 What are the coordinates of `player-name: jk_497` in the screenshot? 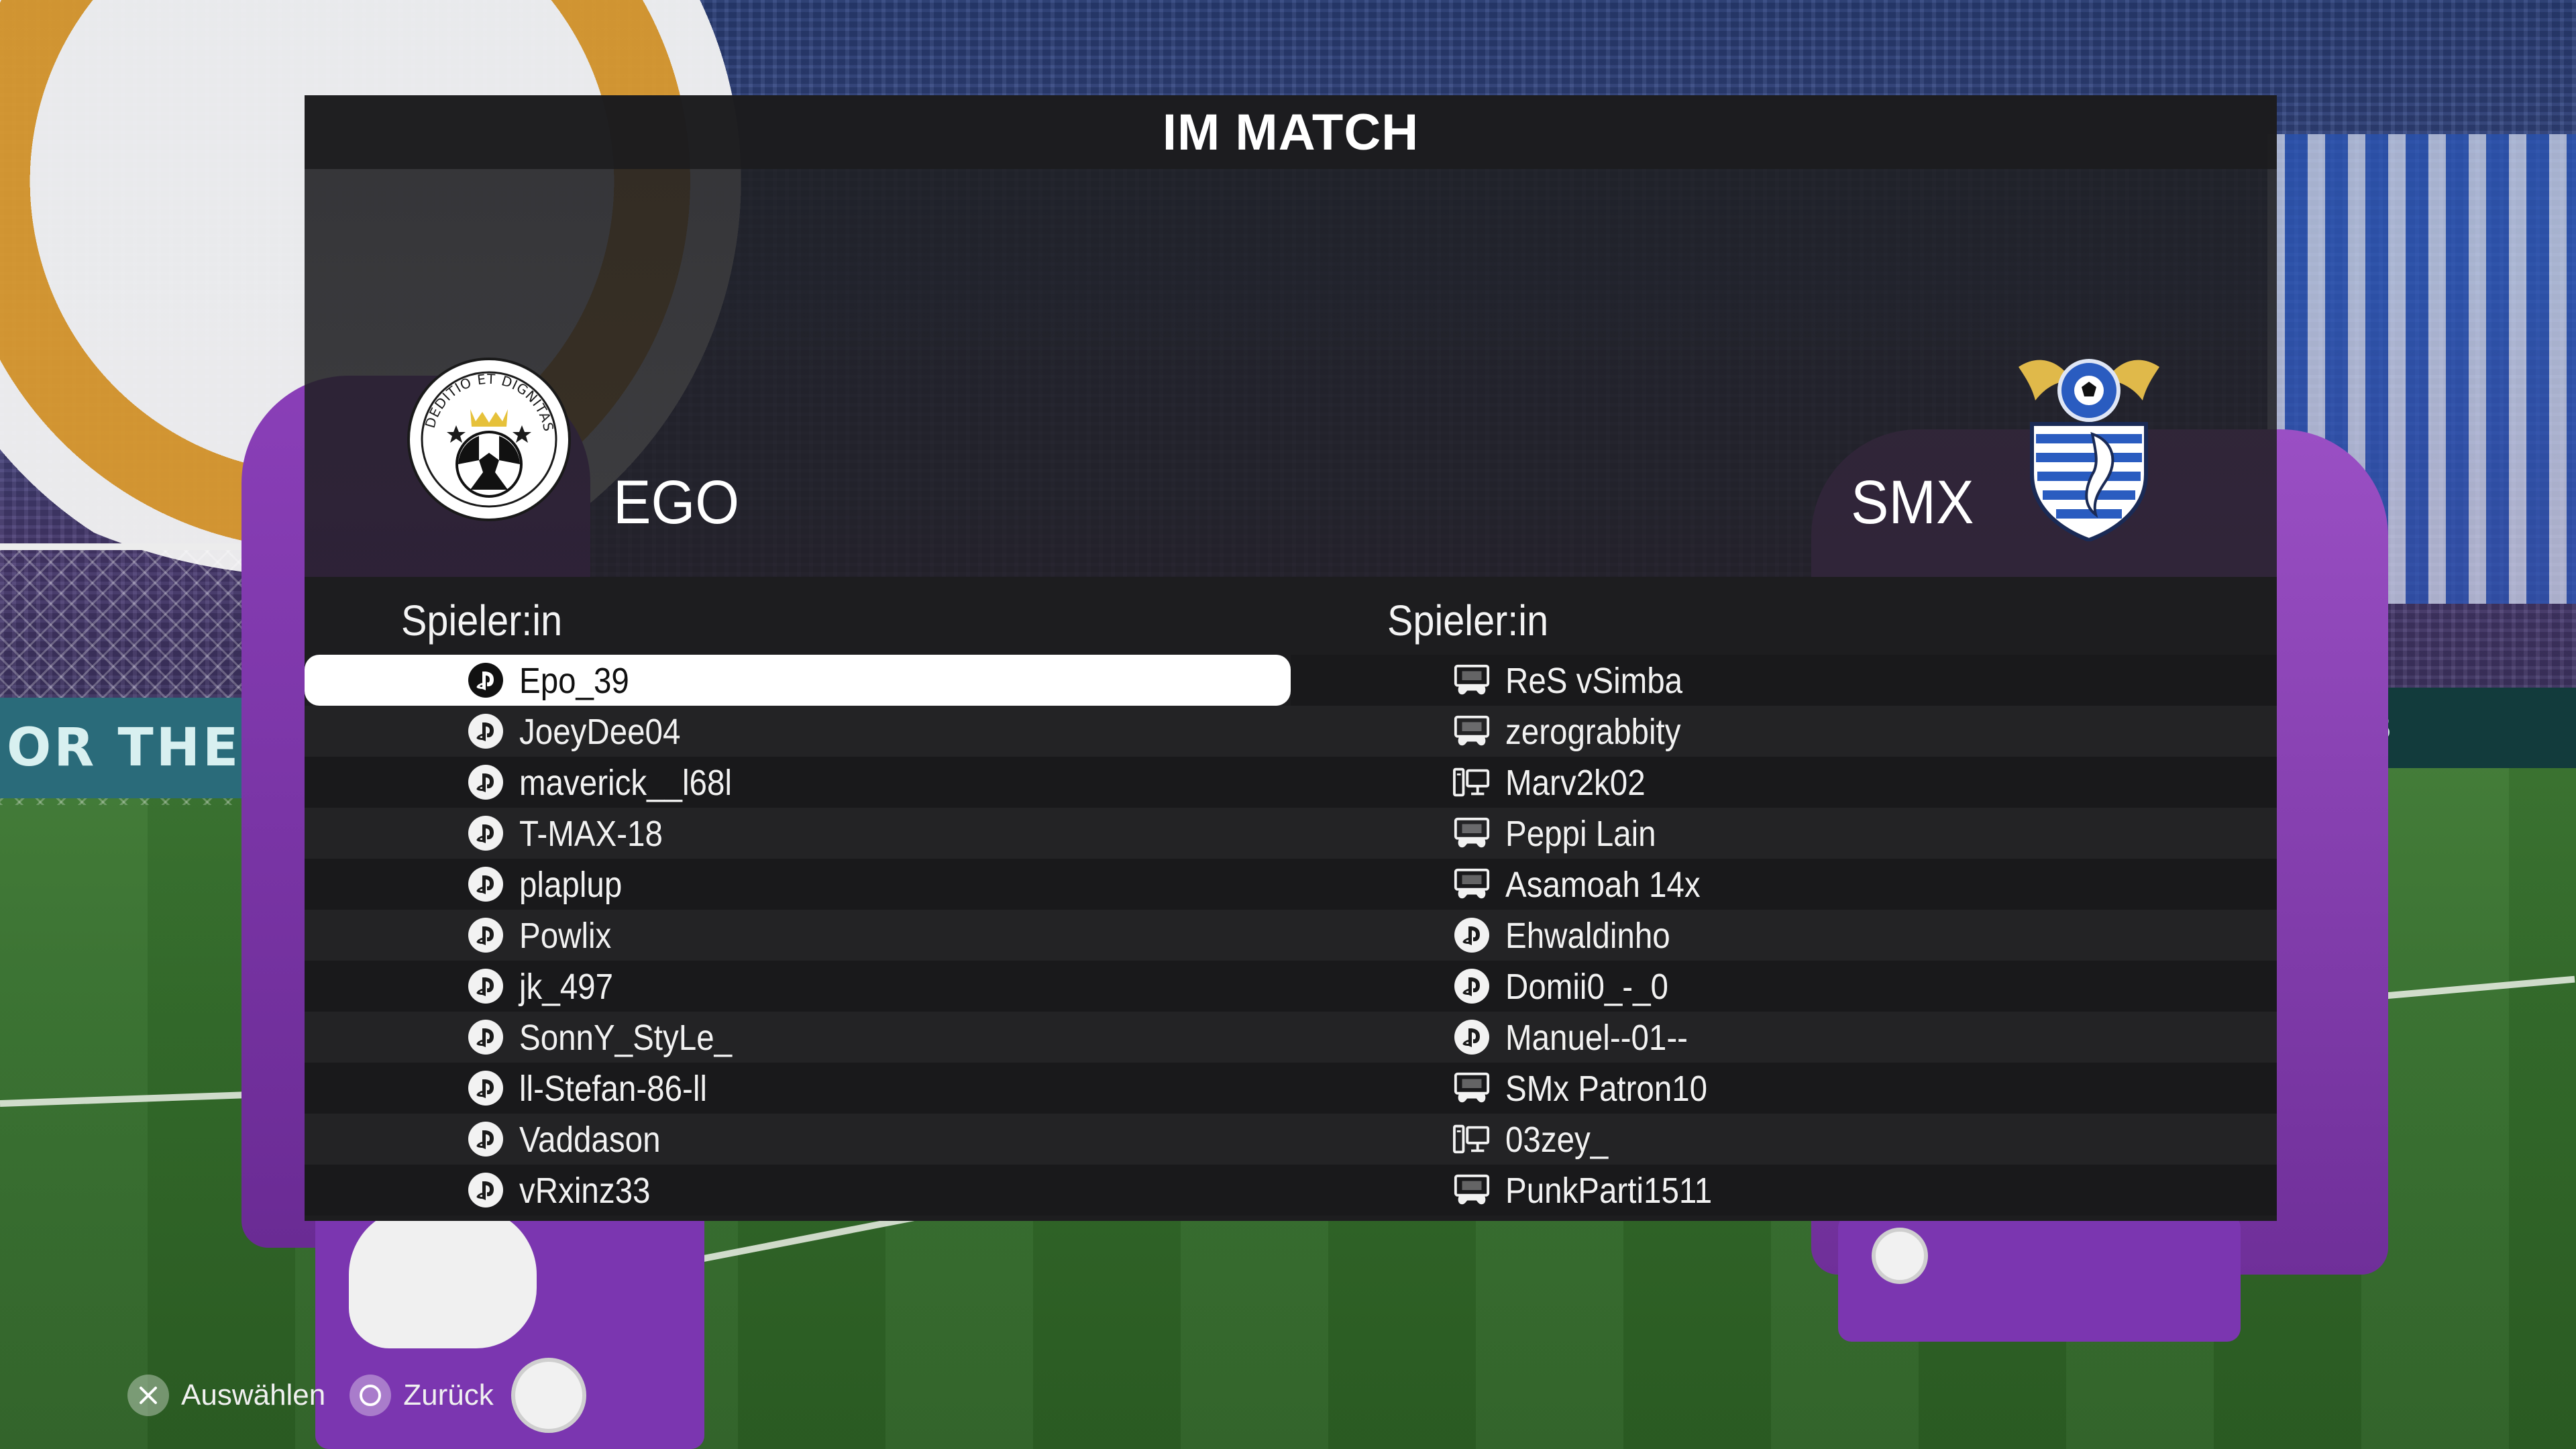 It's located at (566, 987).